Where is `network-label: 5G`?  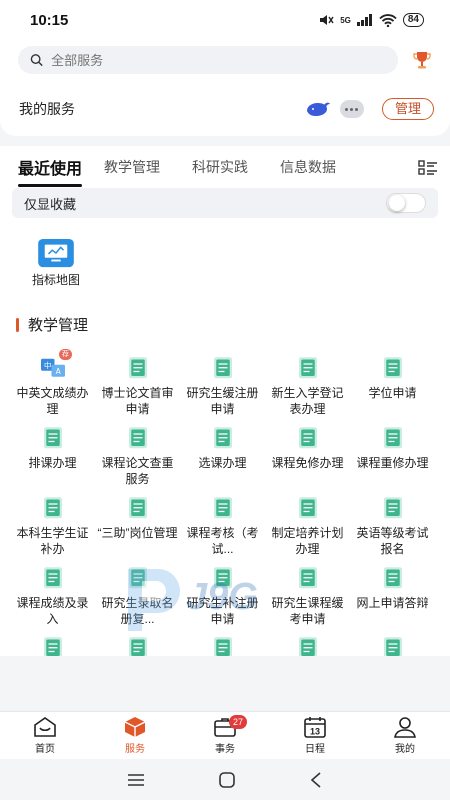 network-label: 5G is located at coordinates (345, 20).